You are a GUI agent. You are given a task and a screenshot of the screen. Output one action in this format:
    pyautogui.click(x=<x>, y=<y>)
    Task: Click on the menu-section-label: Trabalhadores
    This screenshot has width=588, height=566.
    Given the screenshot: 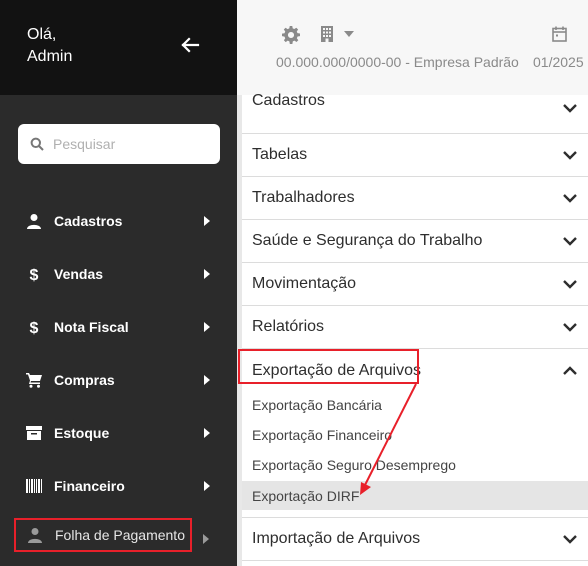 What is the action you would take?
    pyautogui.click(x=303, y=197)
    